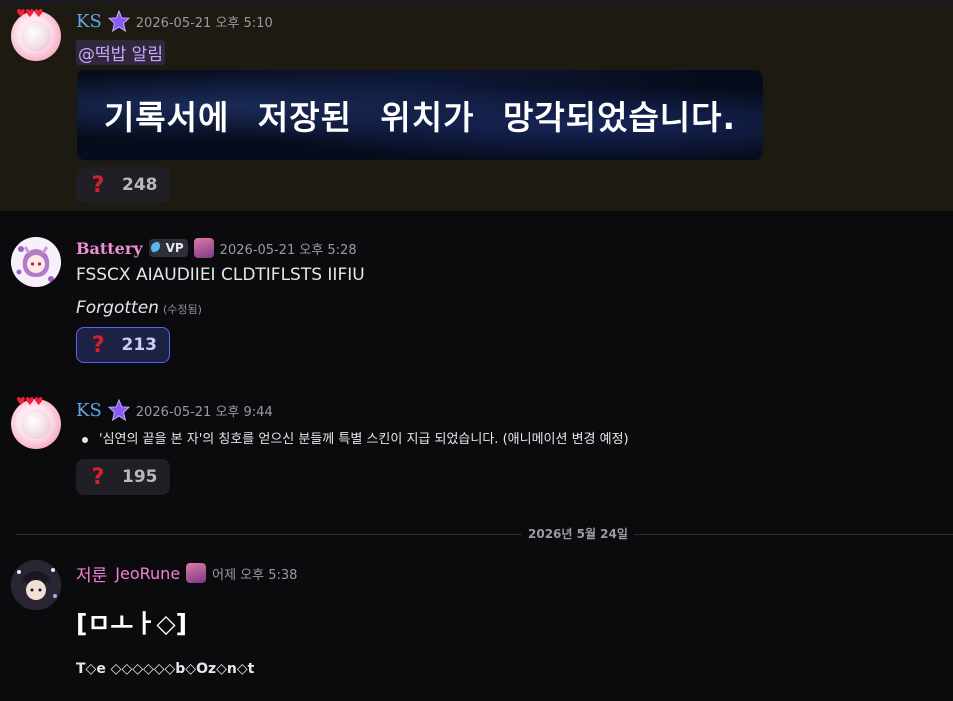 The image size is (953, 701). I want to click on reaction-count: 213, so click(139, 345).